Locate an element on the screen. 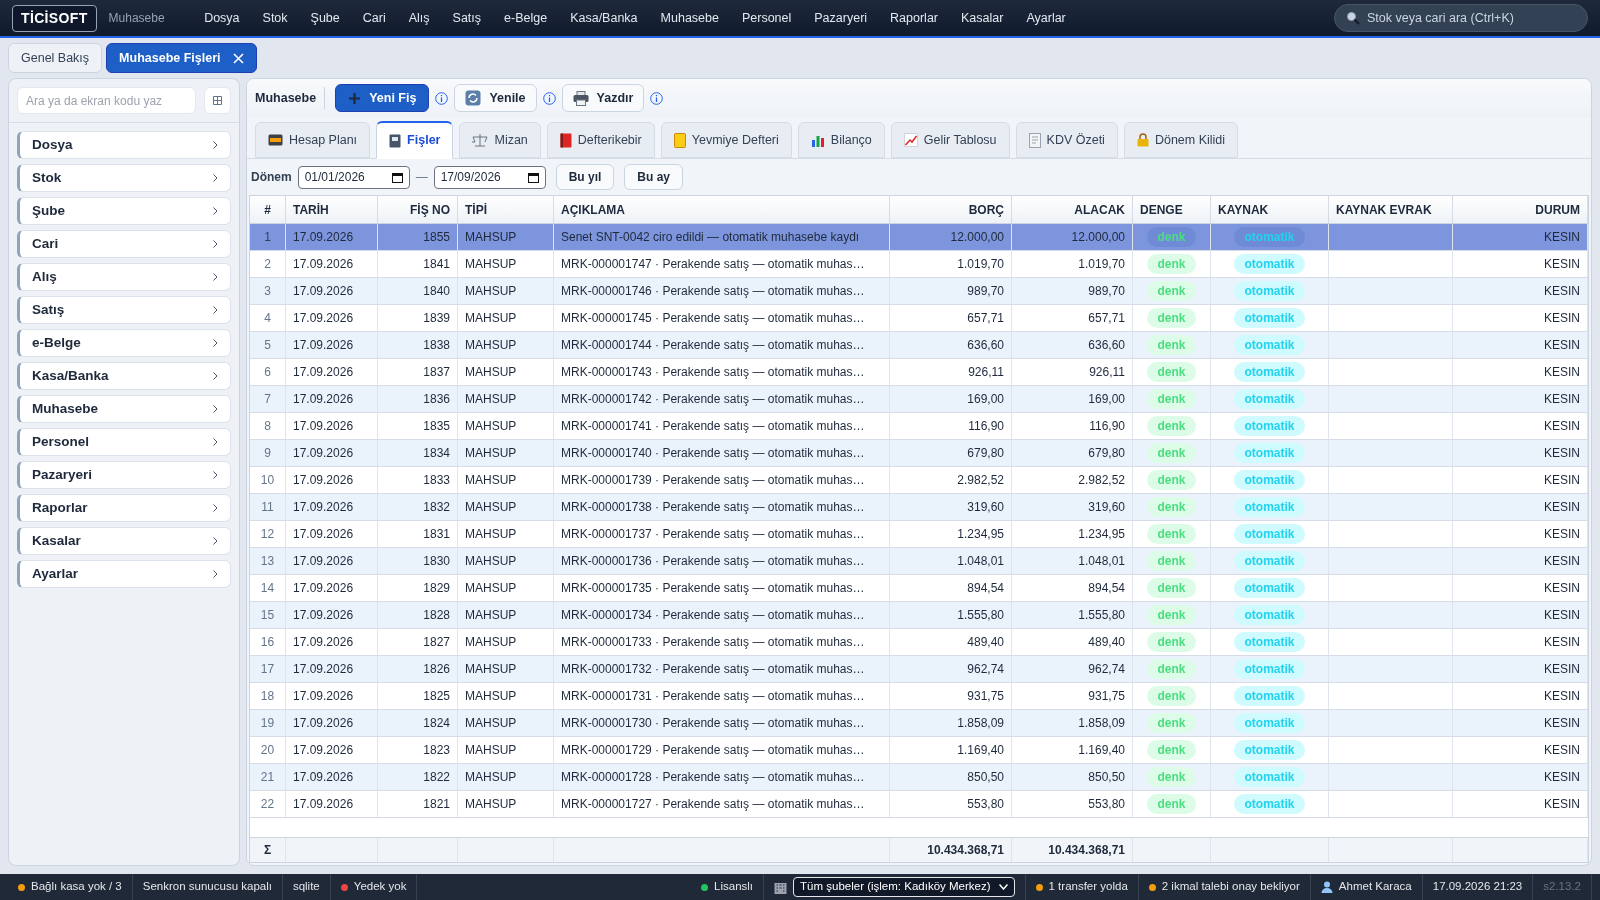 This screenshot has width=1600, height=900. table-row: 5 17.09.2026 1838 MAHSUP MRK-000001744 · Perakende satış — otomatik muhas… 636,60 636,60 denk otomatik KESIN is located at coordinates (919, 345).